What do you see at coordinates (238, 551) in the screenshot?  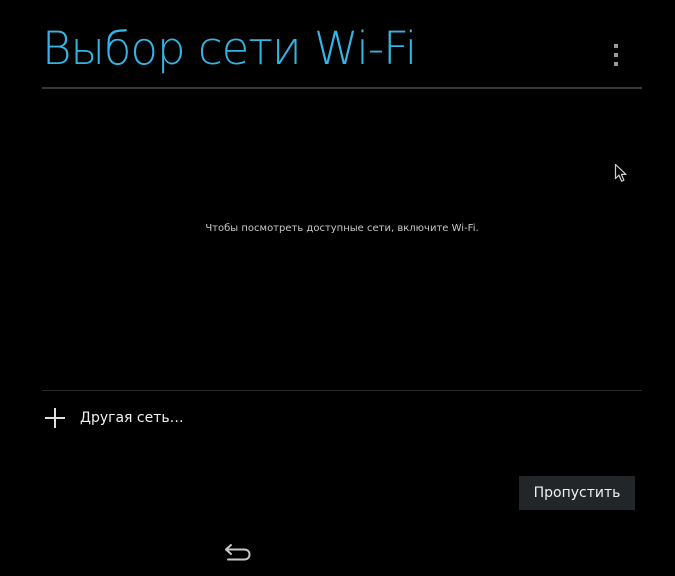 I see `back-icon` at bounding box center [238, 551].